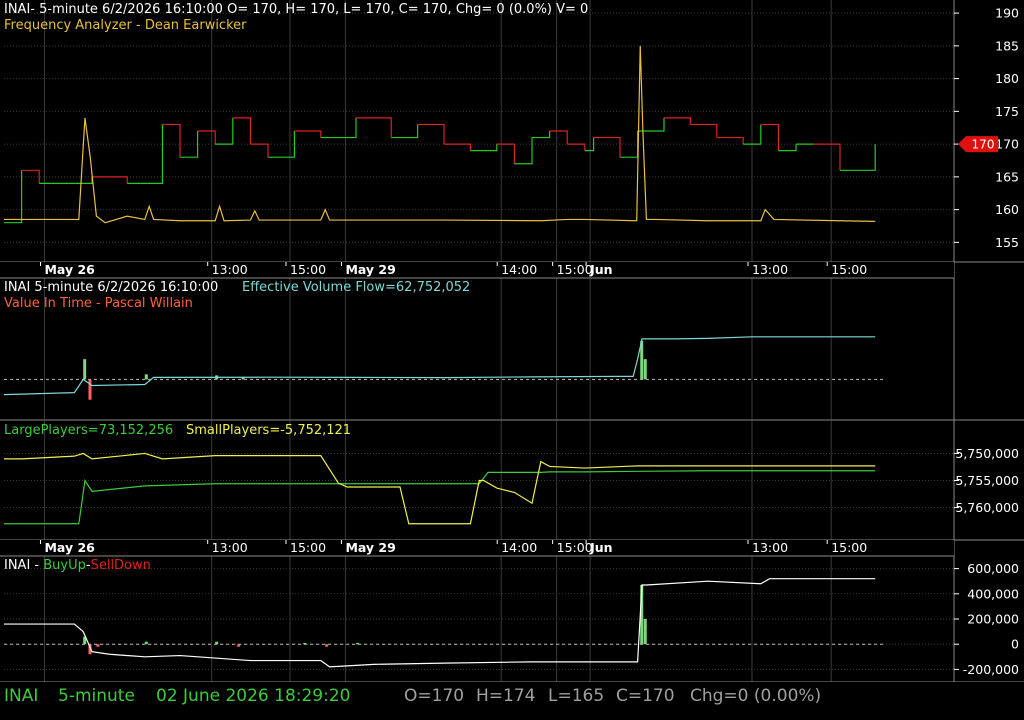  Describe the element at coordinates (645, 696) in the screenshot. I see `status-close: C=170` at that location.